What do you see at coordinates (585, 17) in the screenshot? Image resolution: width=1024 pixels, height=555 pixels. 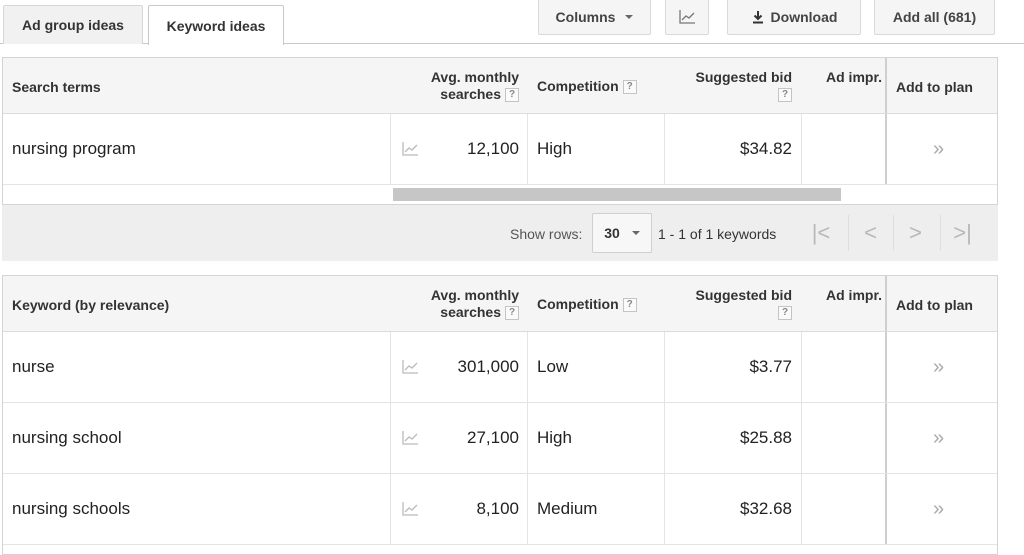 I see `columns-label: Columns` at bounding box center [585, 17].